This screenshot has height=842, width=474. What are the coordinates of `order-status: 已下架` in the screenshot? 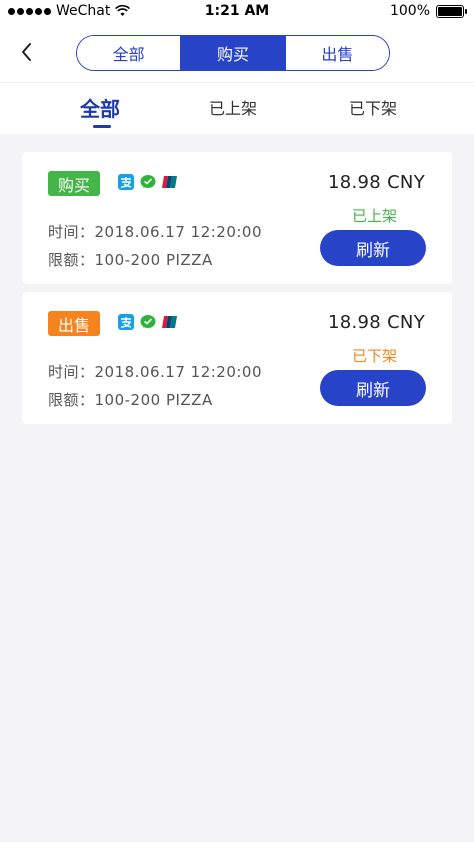 It's located at (374, 356).